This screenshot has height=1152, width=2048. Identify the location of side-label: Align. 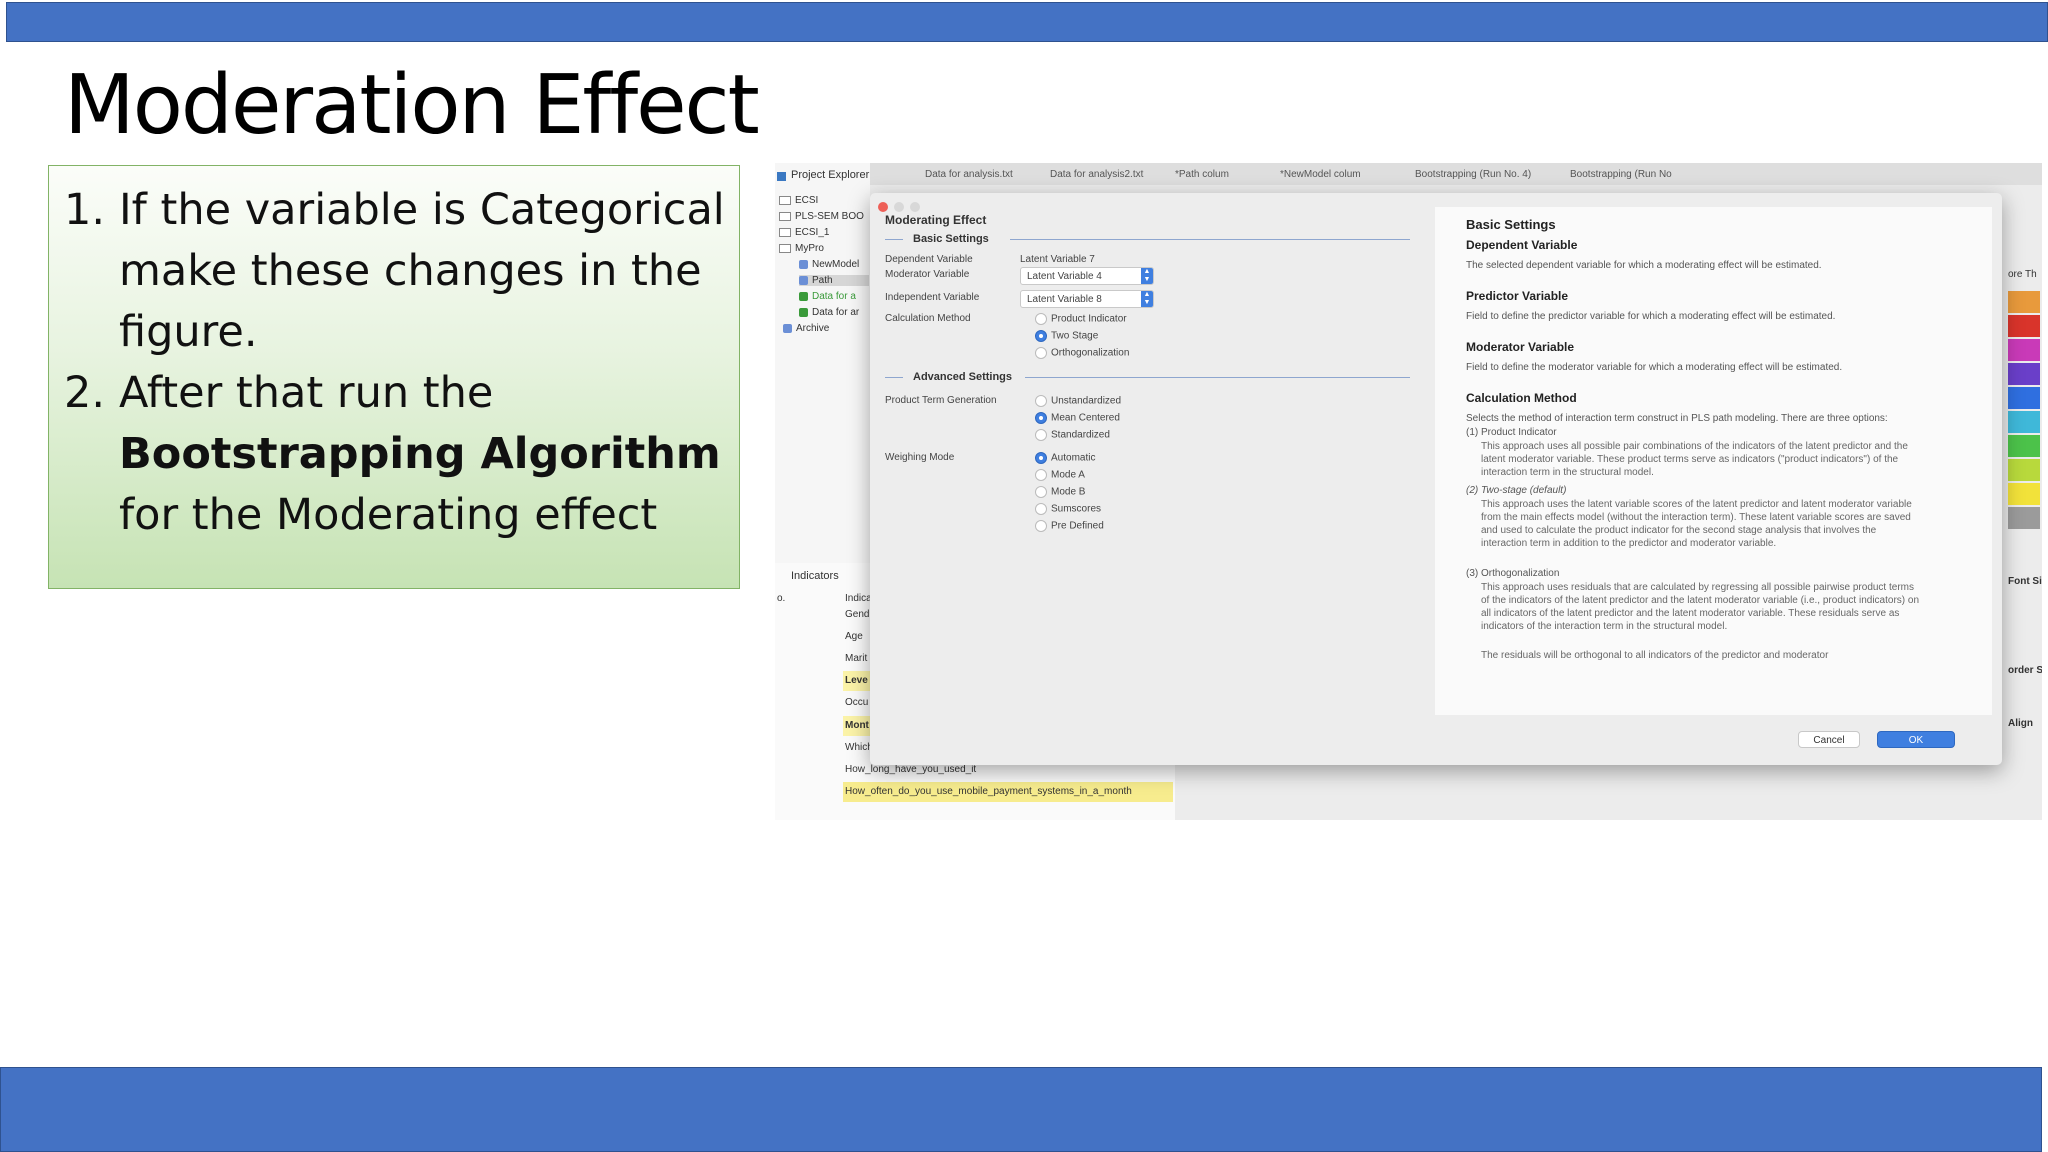
(2020, 723).